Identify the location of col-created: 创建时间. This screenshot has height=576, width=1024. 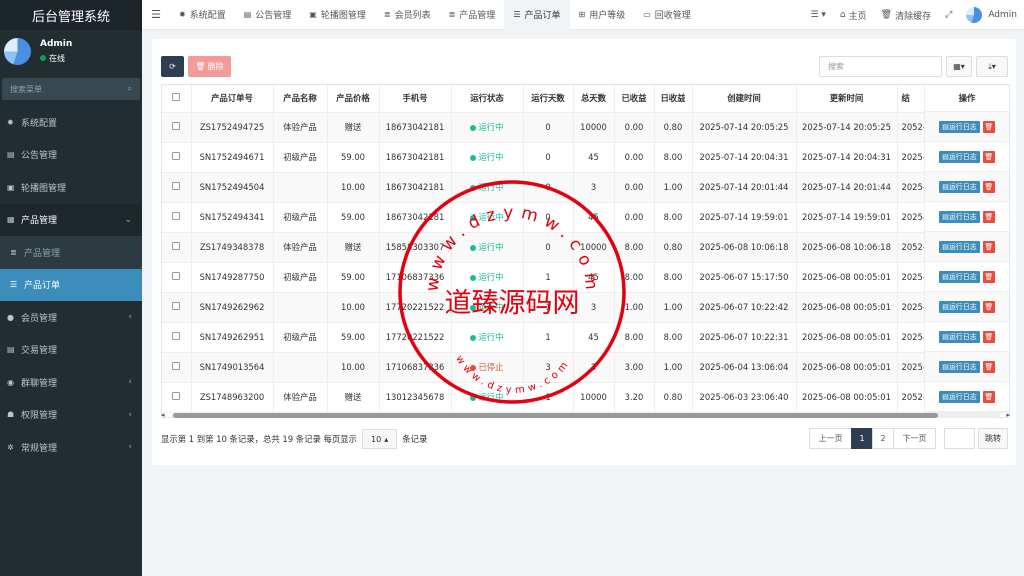
(744, 99).